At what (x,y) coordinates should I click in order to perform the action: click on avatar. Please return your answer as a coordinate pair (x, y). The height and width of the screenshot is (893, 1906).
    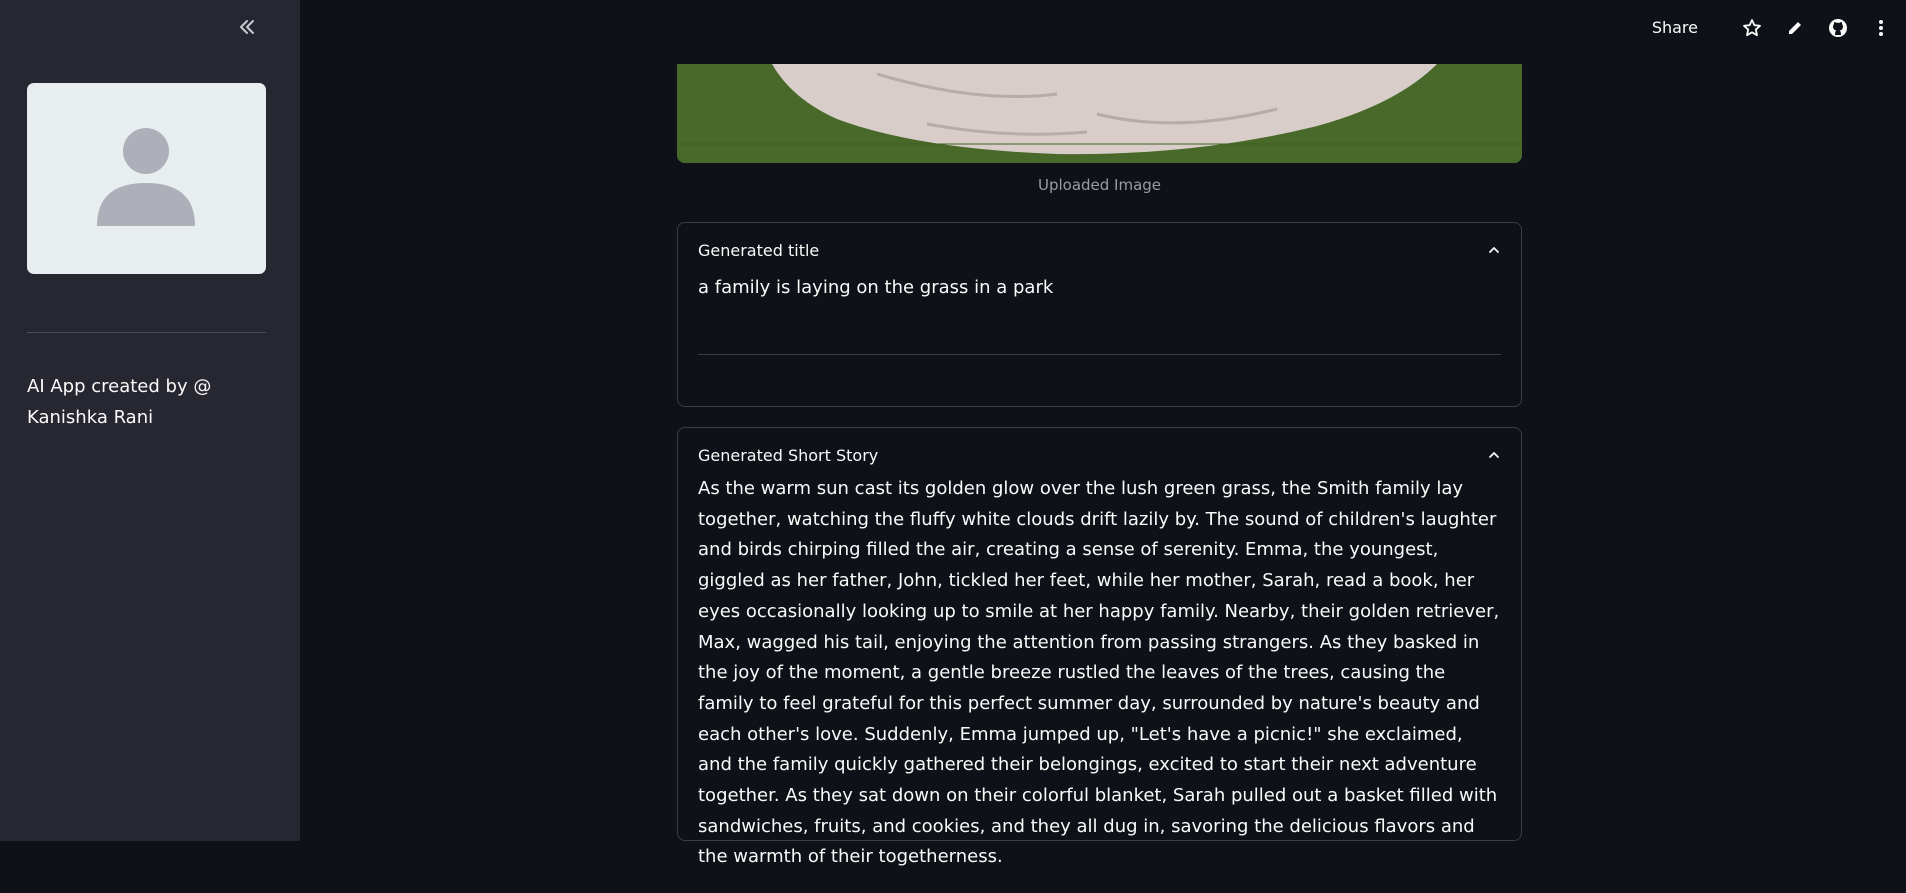
    Looking at the image, I should click on (146, 178).